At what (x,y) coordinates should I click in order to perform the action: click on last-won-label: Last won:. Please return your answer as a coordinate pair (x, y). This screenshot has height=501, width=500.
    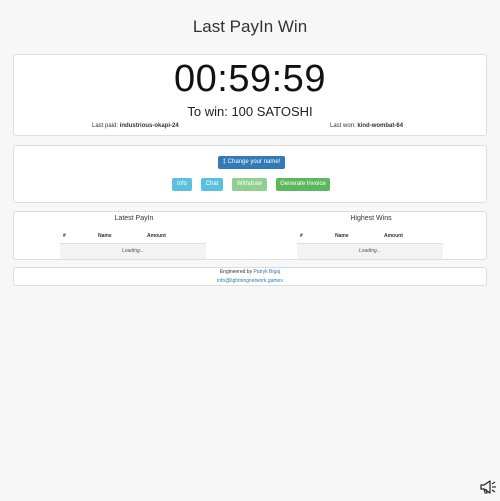
    Looking at the image, I should click on (343, 126).